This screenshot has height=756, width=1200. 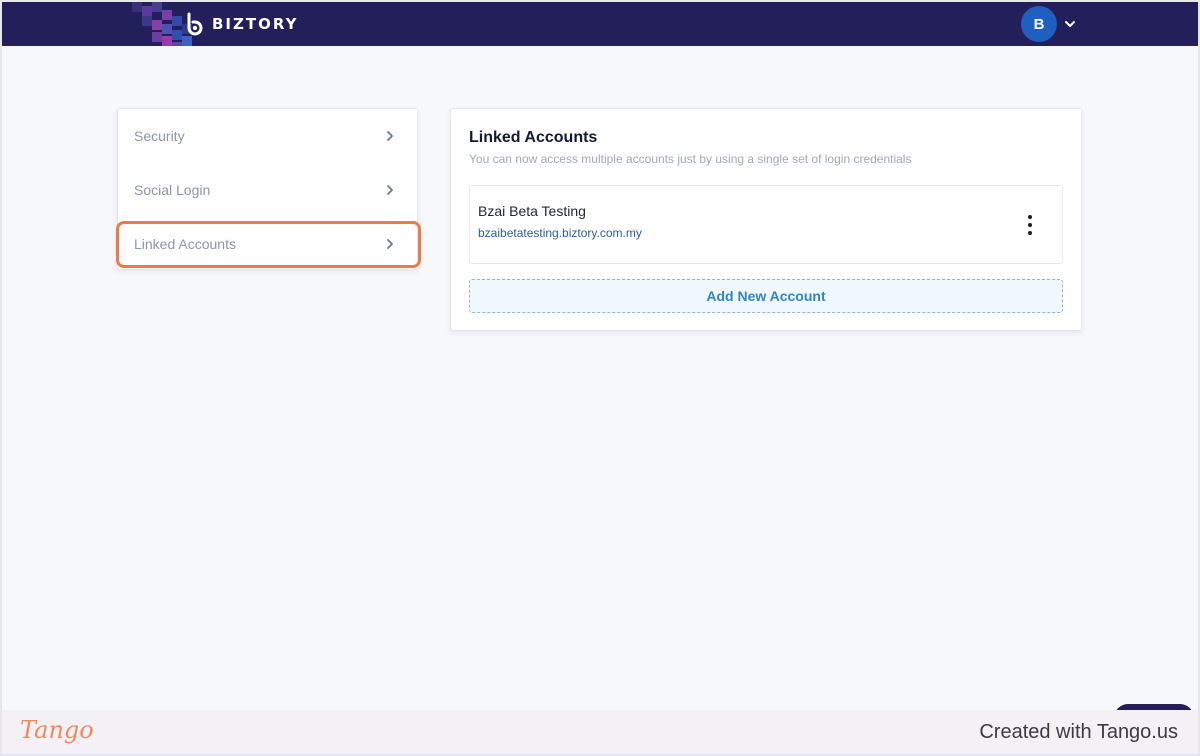 What do you see at coordinates (57, 730) in the screenshot?
I see `tango-logo: Tango` at bounding box center [57, 730].